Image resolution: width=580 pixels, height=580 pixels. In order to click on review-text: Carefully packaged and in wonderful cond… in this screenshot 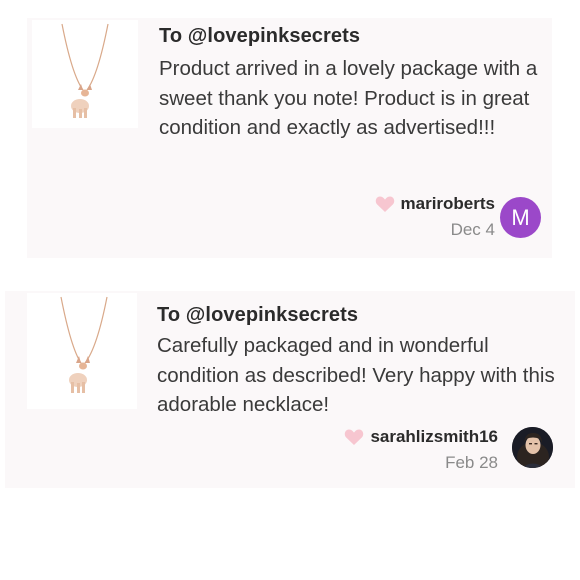, I will do `click(356, 375)`.